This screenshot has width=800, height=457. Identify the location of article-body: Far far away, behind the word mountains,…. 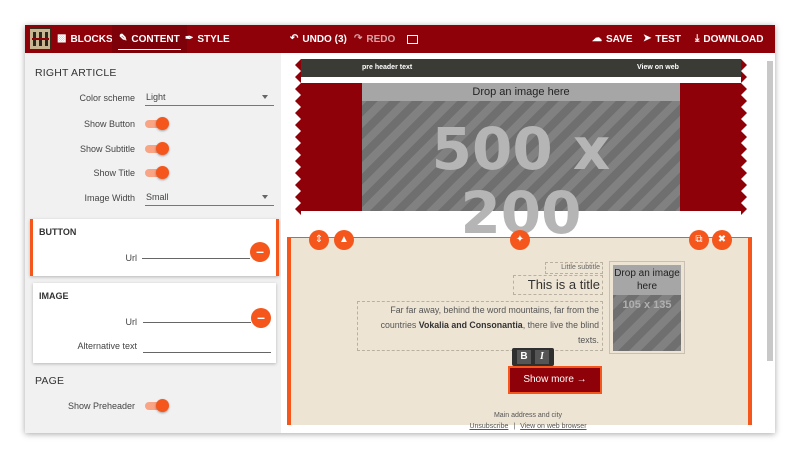
(480, 326).